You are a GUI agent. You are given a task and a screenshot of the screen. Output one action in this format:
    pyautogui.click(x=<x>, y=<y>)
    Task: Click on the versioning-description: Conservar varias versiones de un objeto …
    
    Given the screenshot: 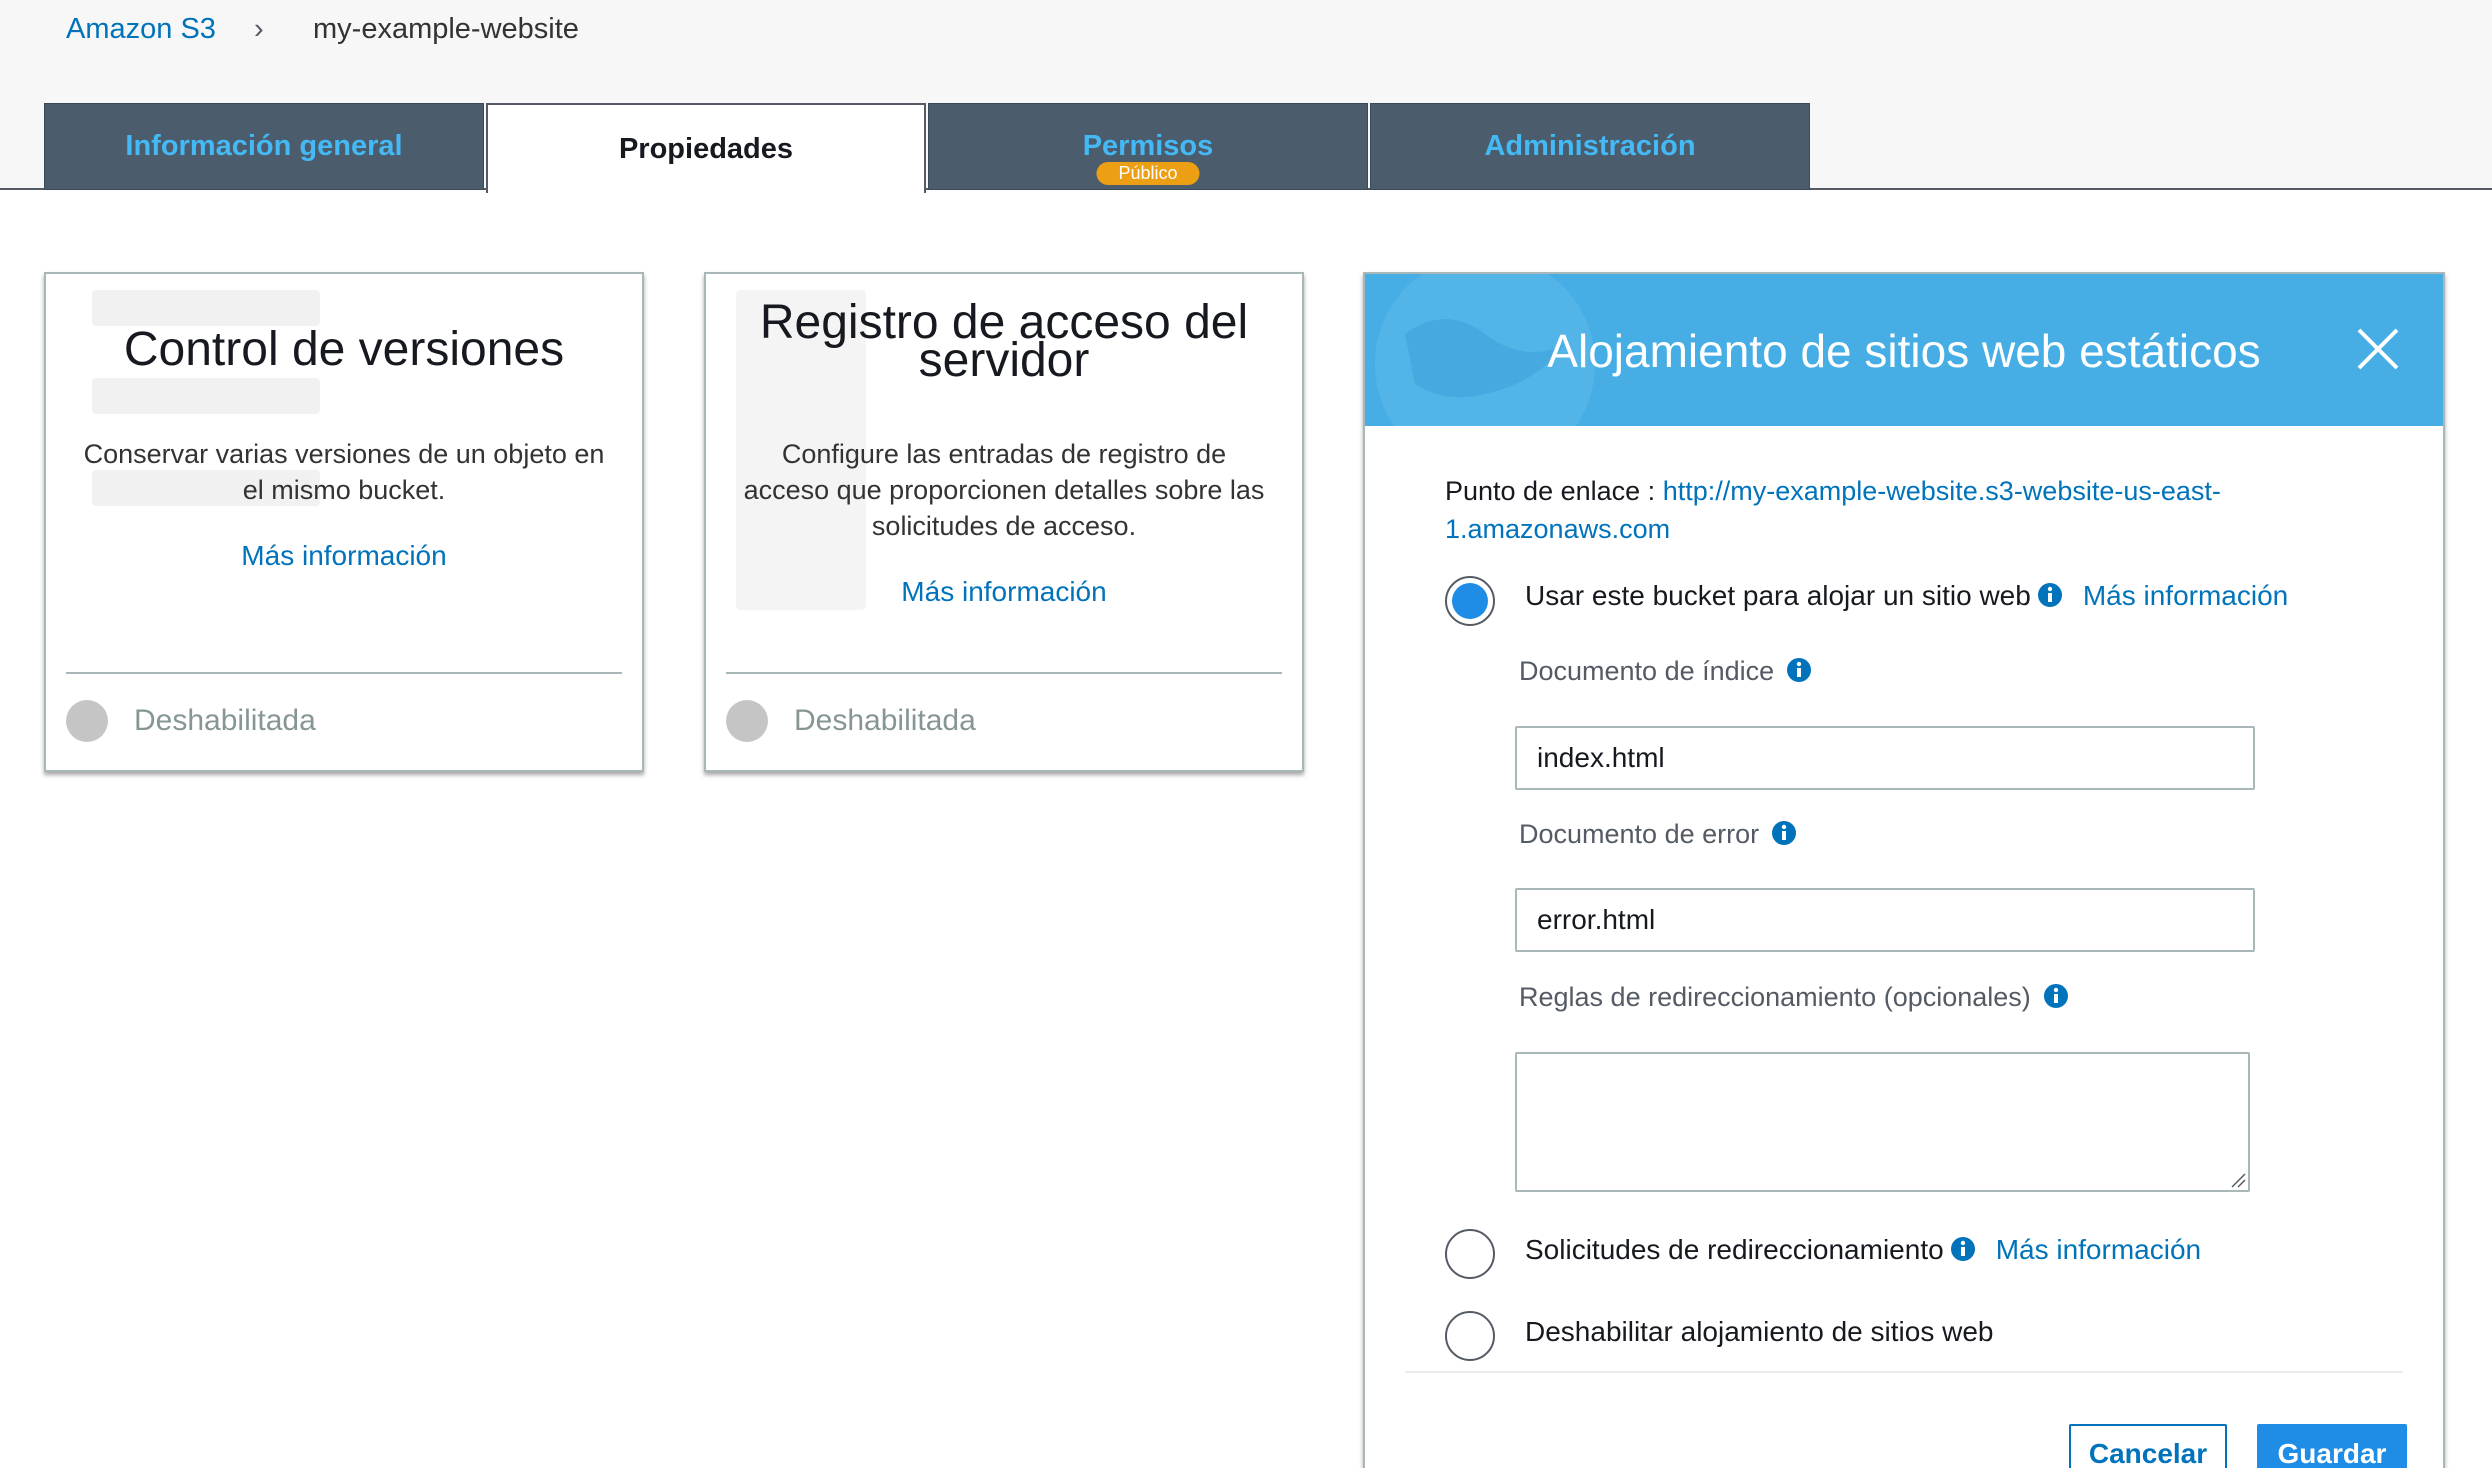 What is the action you would take?
    pyautogui.click(x=344, y=472)
    